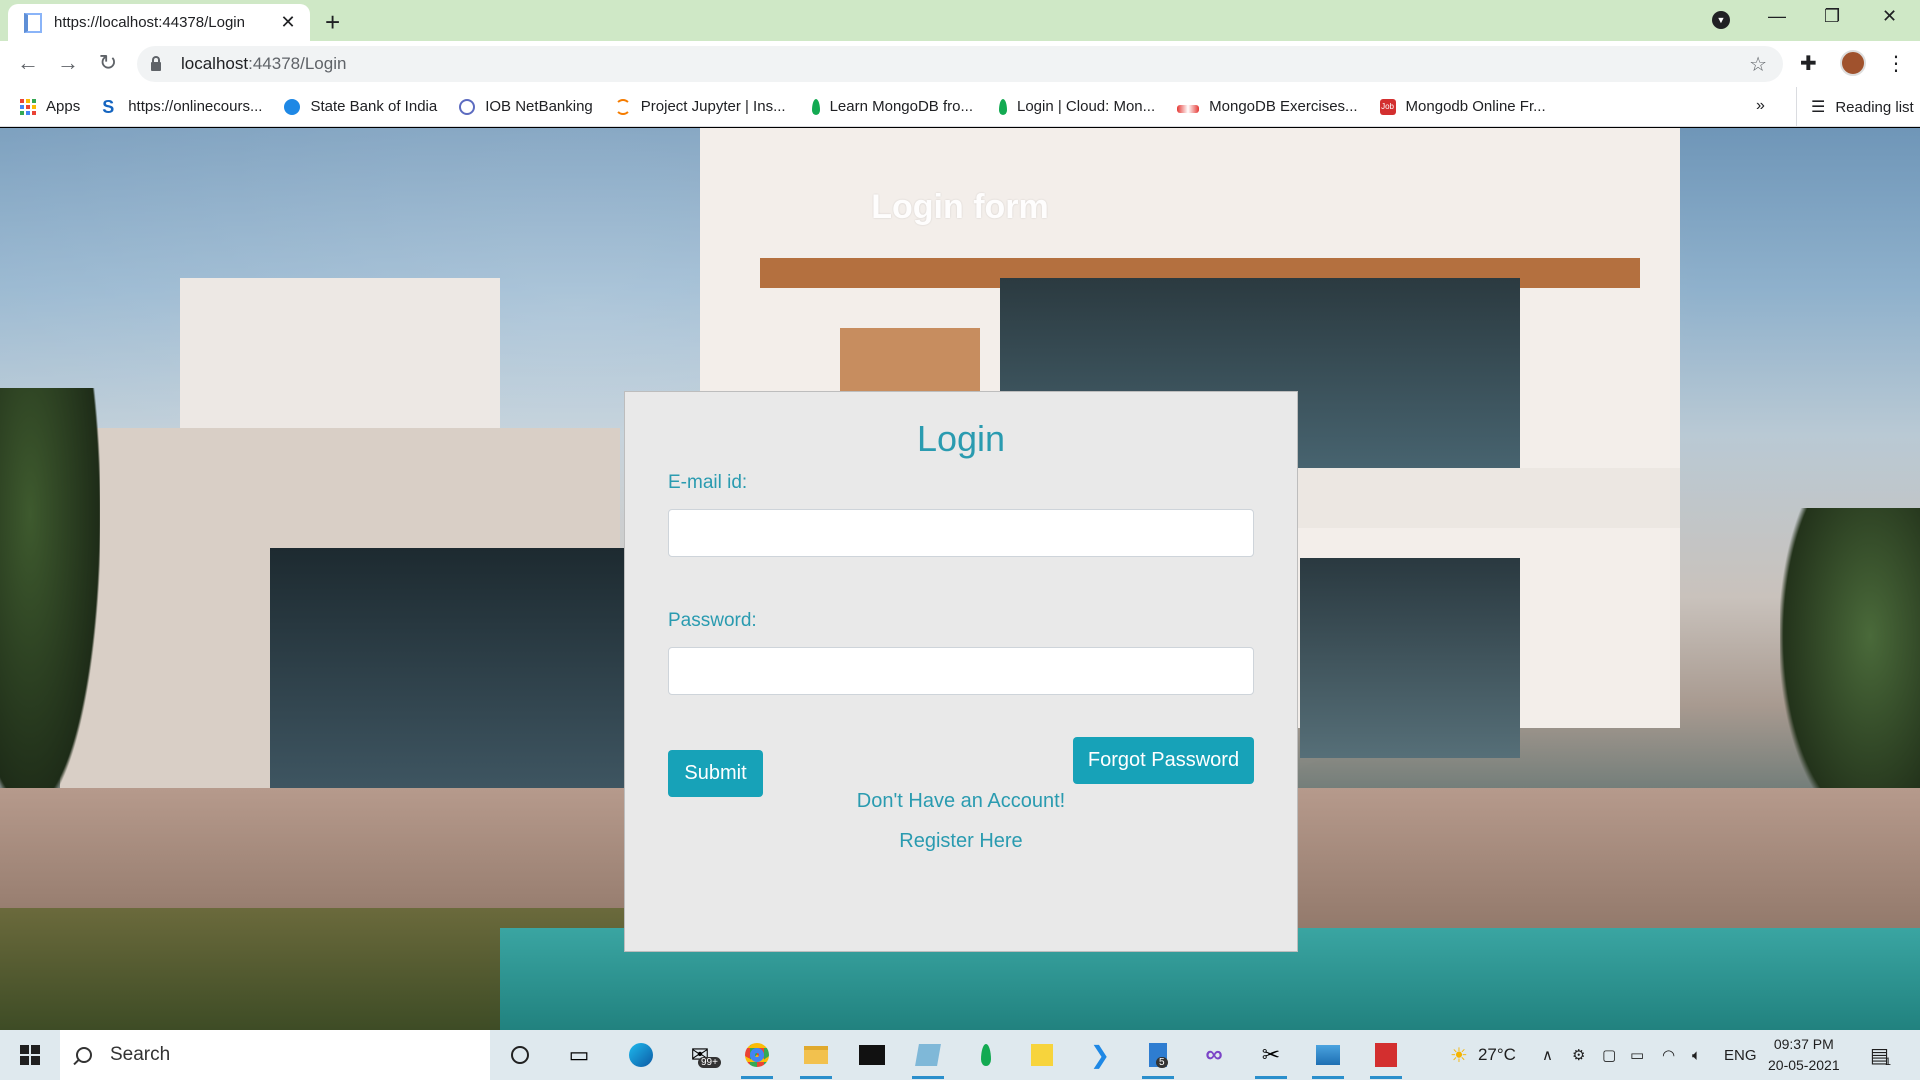 This screenshot has height=1080, width=1920. I want to click on search-placeholder: Search, so click(140, 1054).